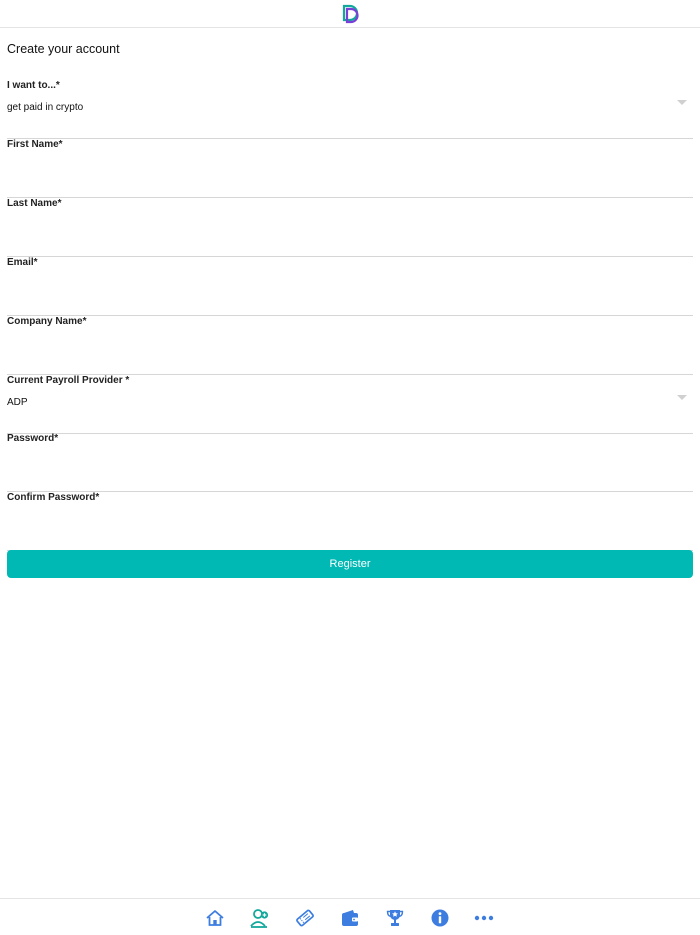 This screenshot has height=935, width=700. I want to click on brand-d-logo-icon, so click(350, 14).